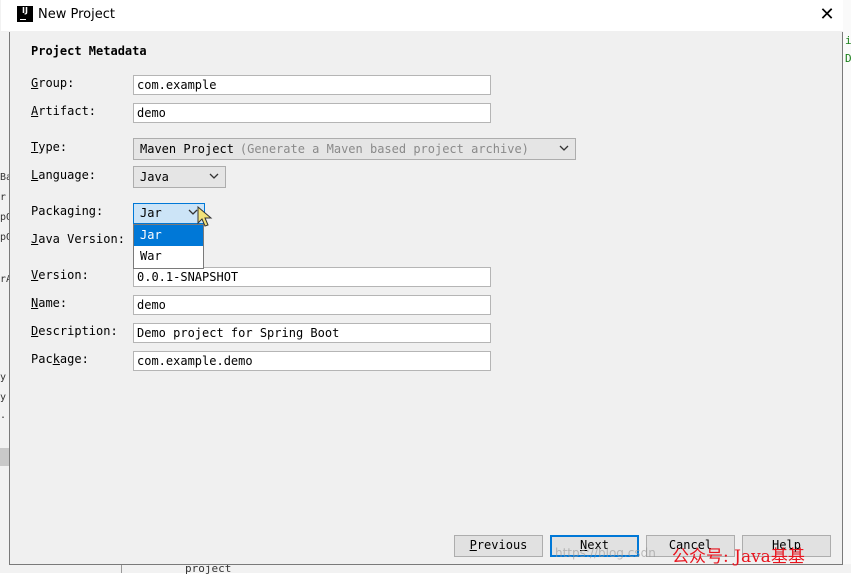 This screenshot has height=575, width=851. What do you see at coordinates (312, 361) in the screenshot?
I see `package-field: com.example.demo` at bounding box center [312, 361].